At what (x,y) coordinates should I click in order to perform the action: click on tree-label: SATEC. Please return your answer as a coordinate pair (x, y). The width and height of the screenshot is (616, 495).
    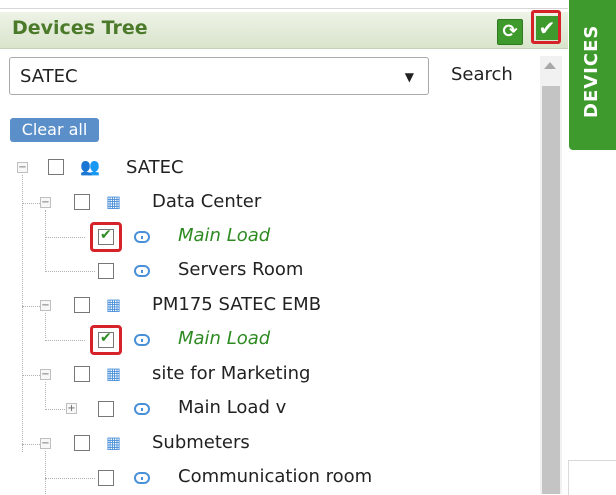
    Looking at the image, I should click on (155, 167).